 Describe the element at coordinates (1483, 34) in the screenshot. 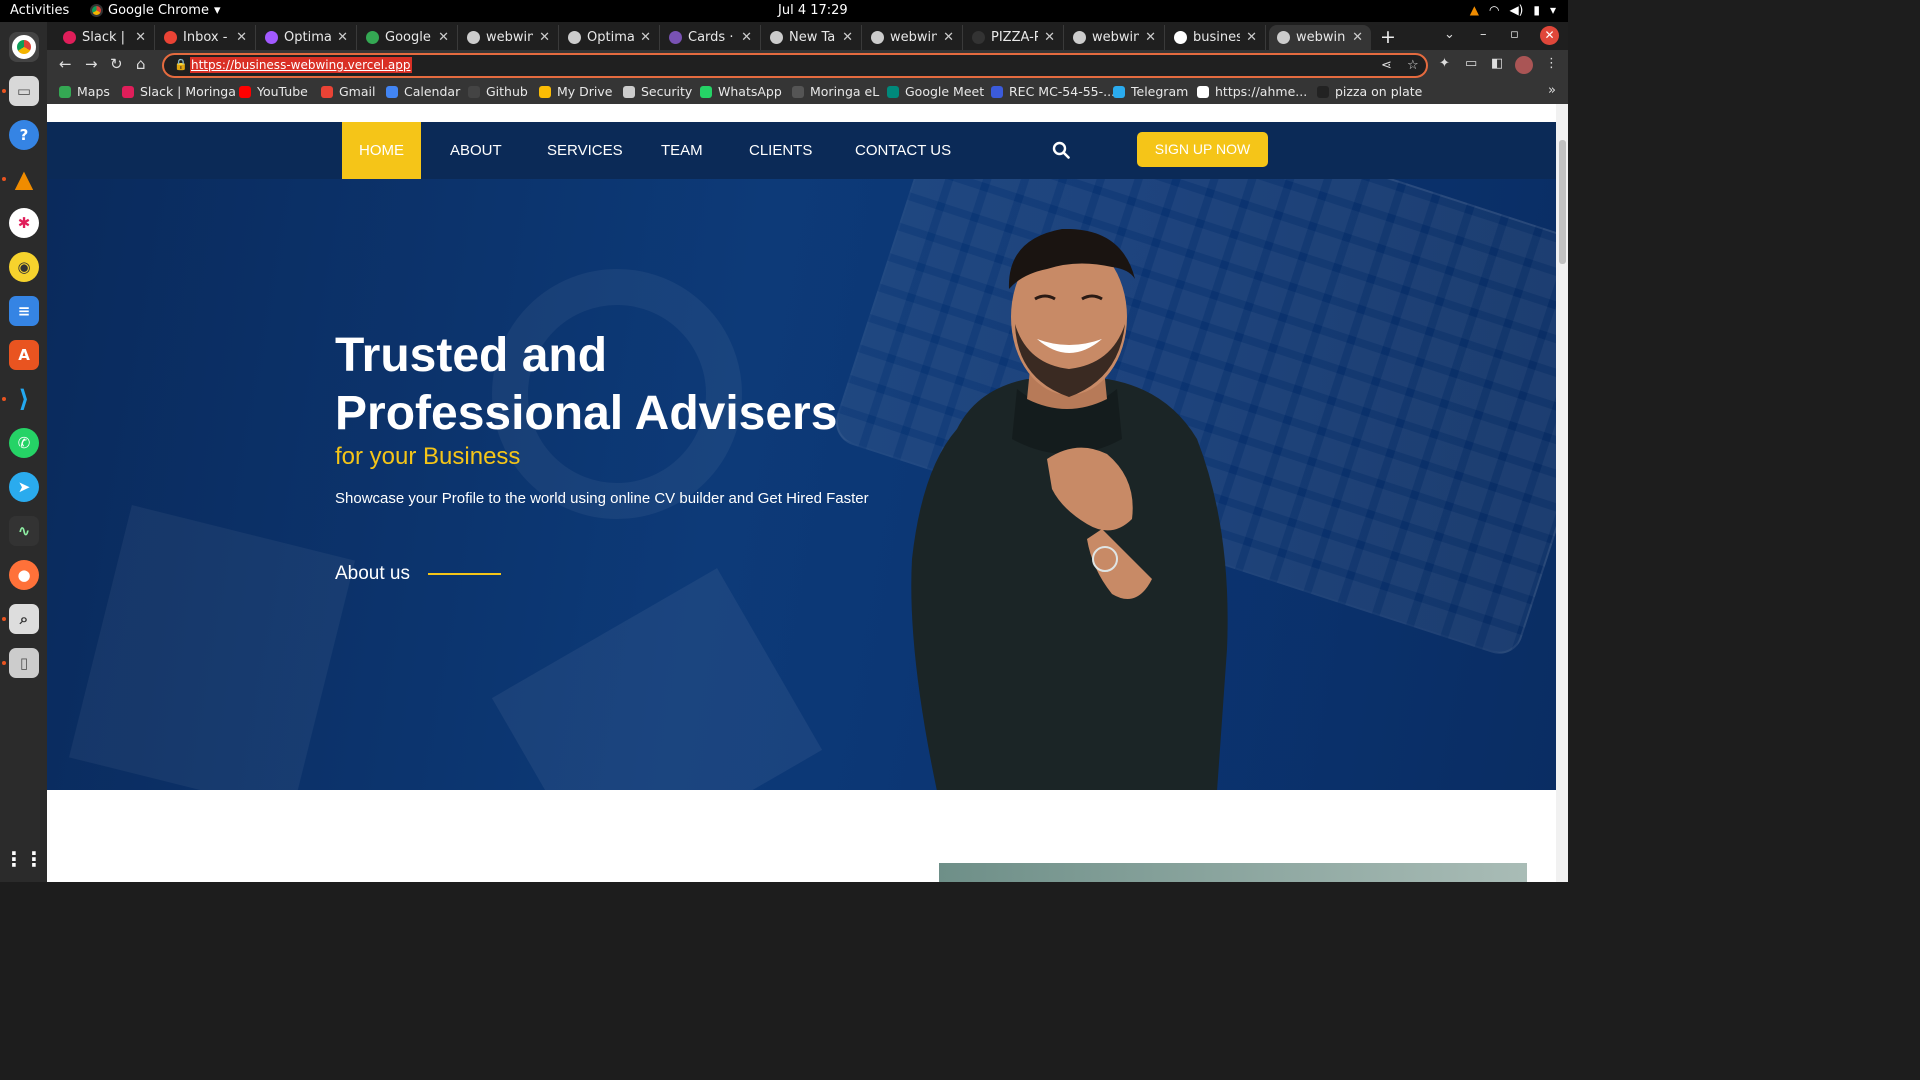

I see `minimize-button: –` at that location.